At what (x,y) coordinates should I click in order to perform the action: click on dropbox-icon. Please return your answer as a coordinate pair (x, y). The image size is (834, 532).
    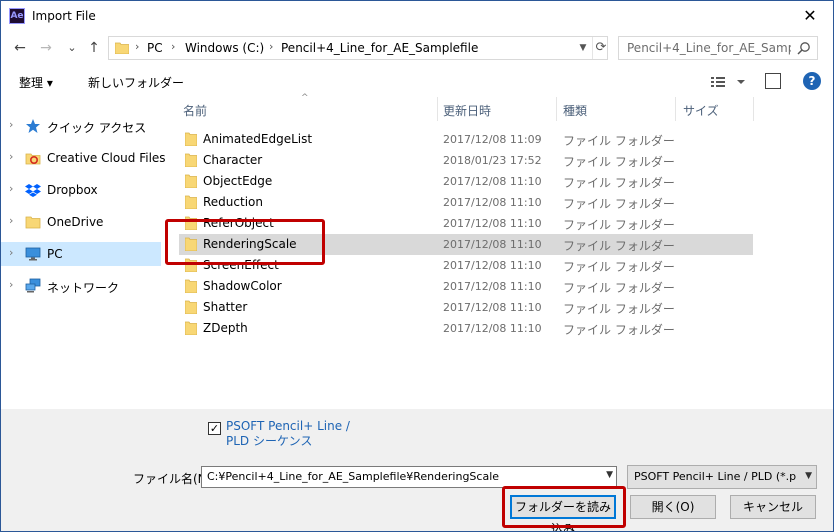
    Looking at the image, I should click on (33, 190).